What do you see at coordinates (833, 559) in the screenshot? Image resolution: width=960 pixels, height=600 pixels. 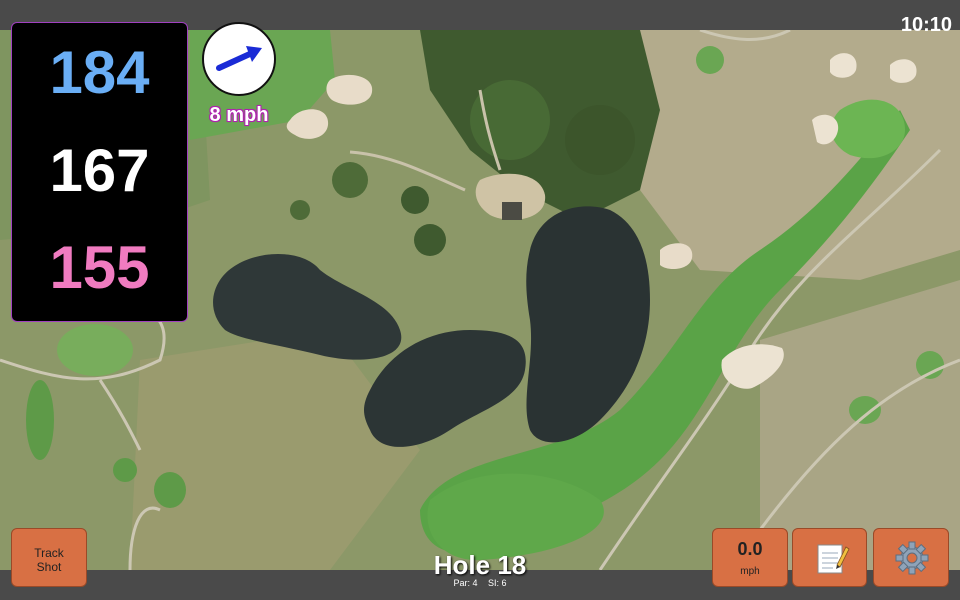 I see `notepad-icon` at bounding box center [833, 559].